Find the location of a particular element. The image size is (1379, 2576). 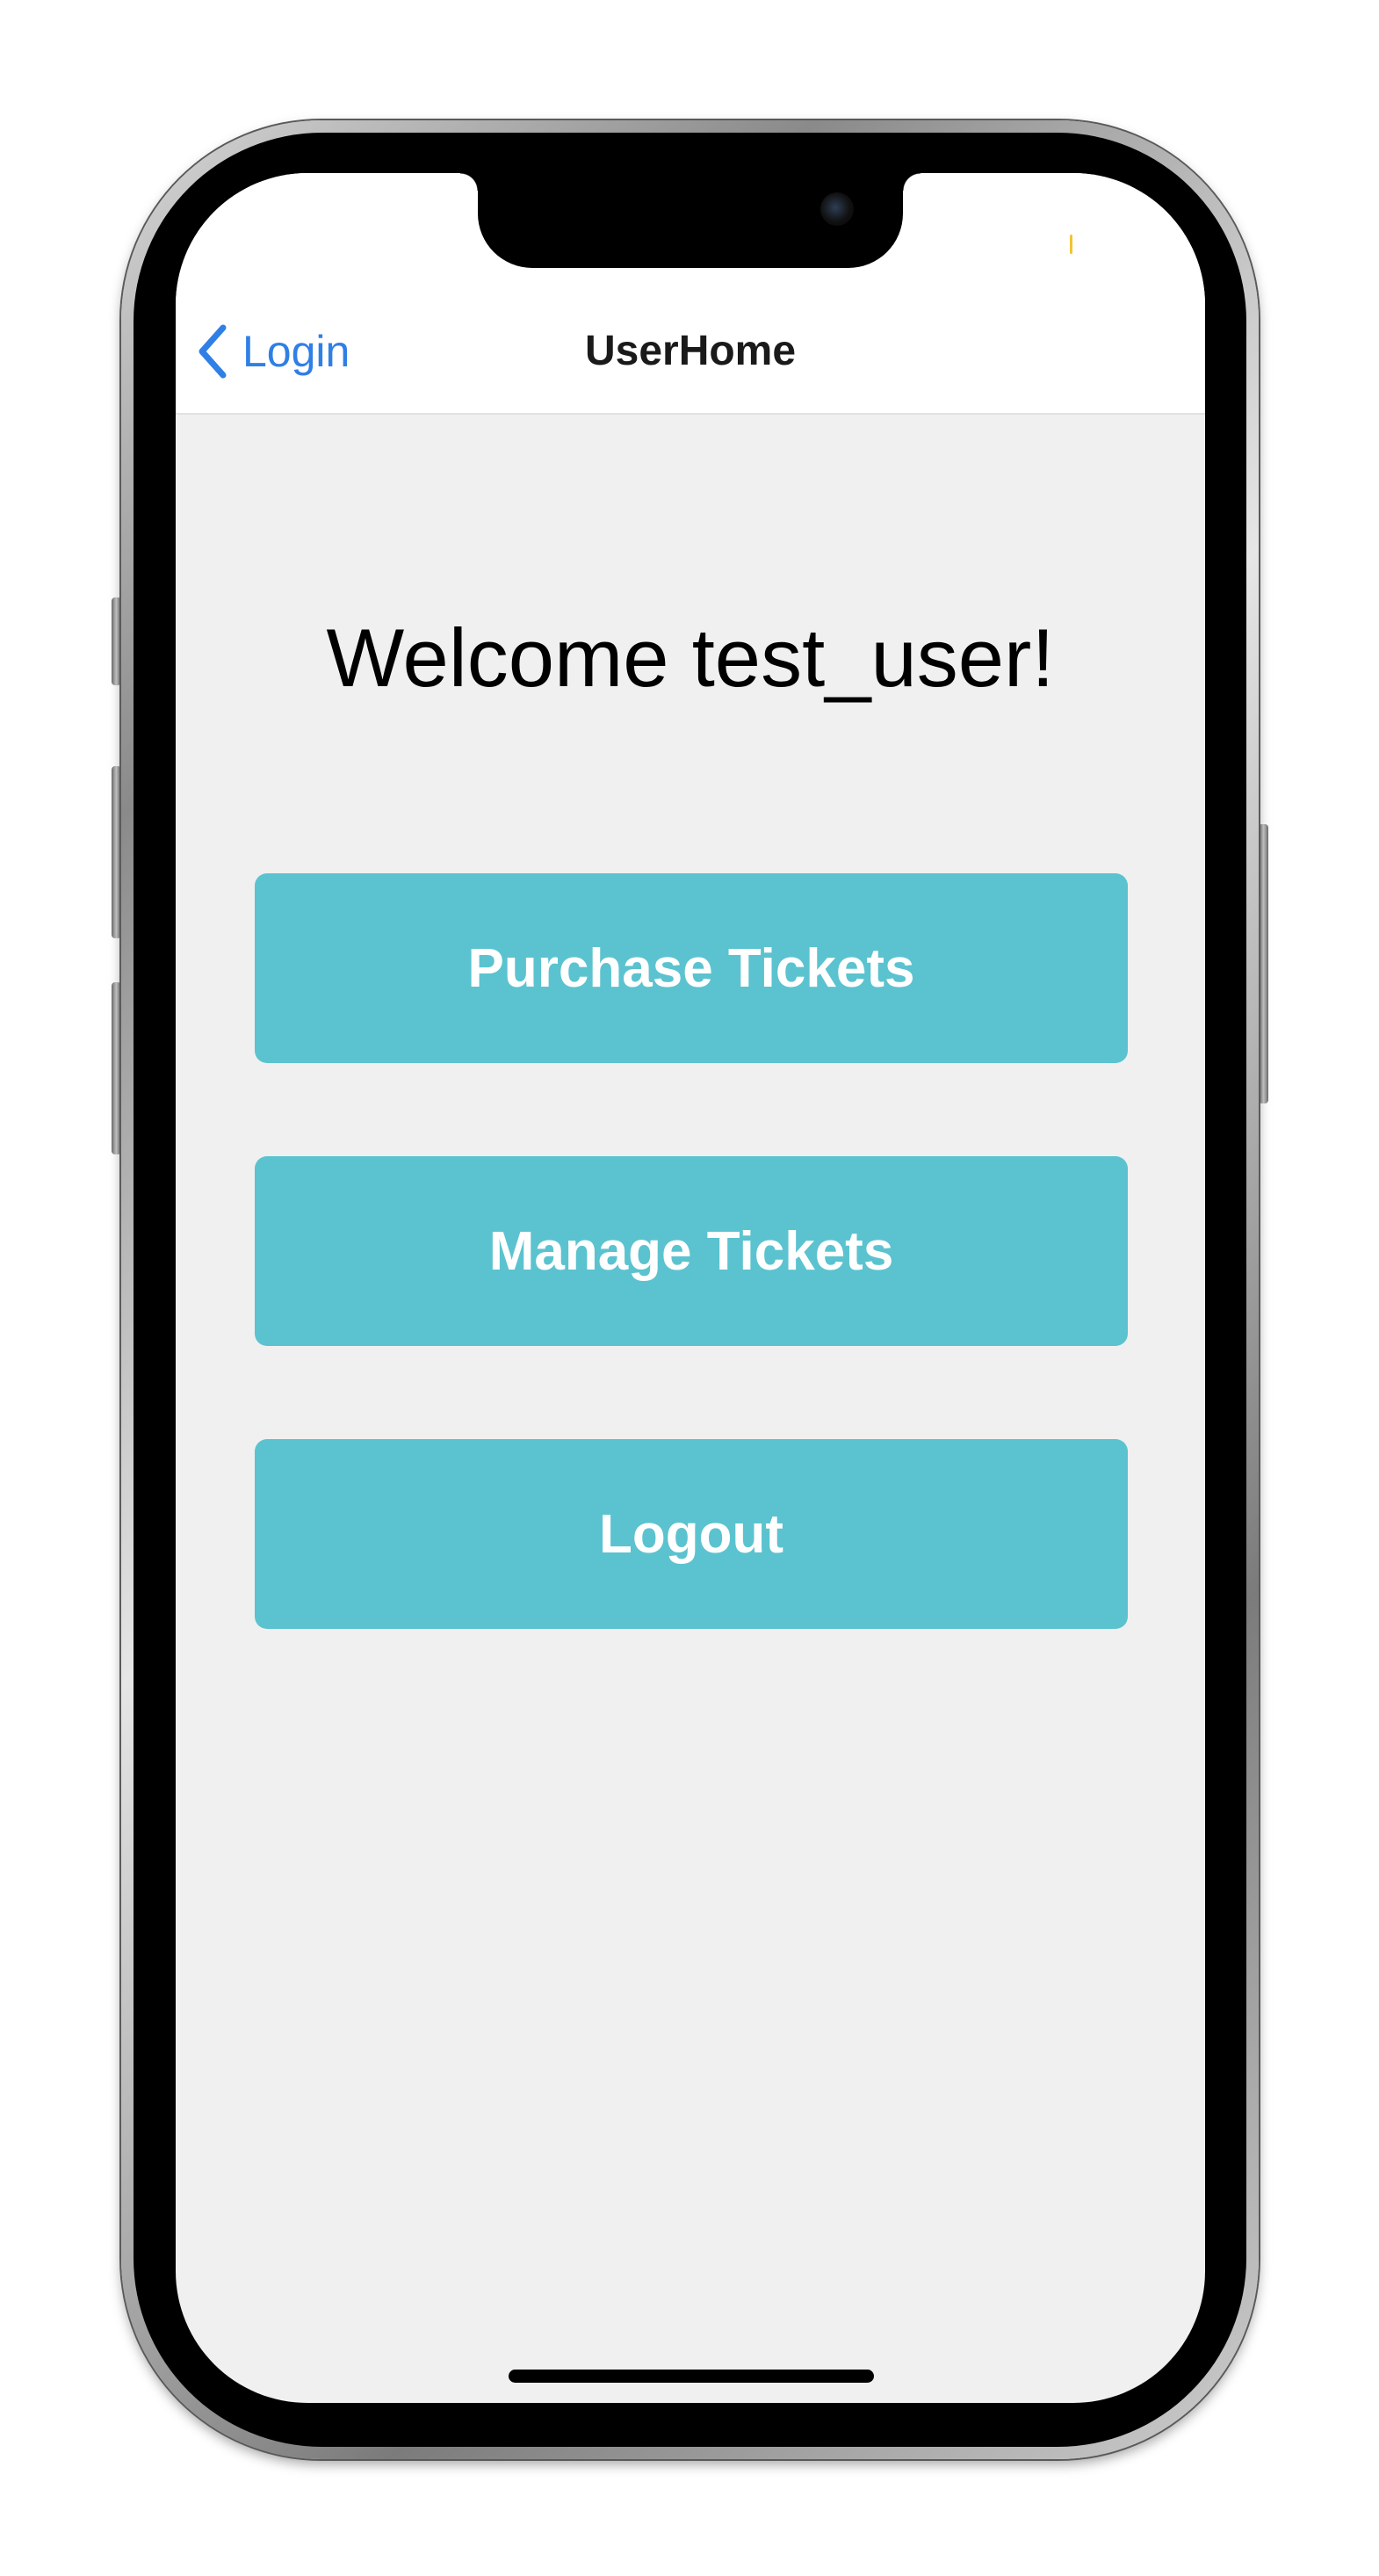

notch is located at coordinates (690, 220).